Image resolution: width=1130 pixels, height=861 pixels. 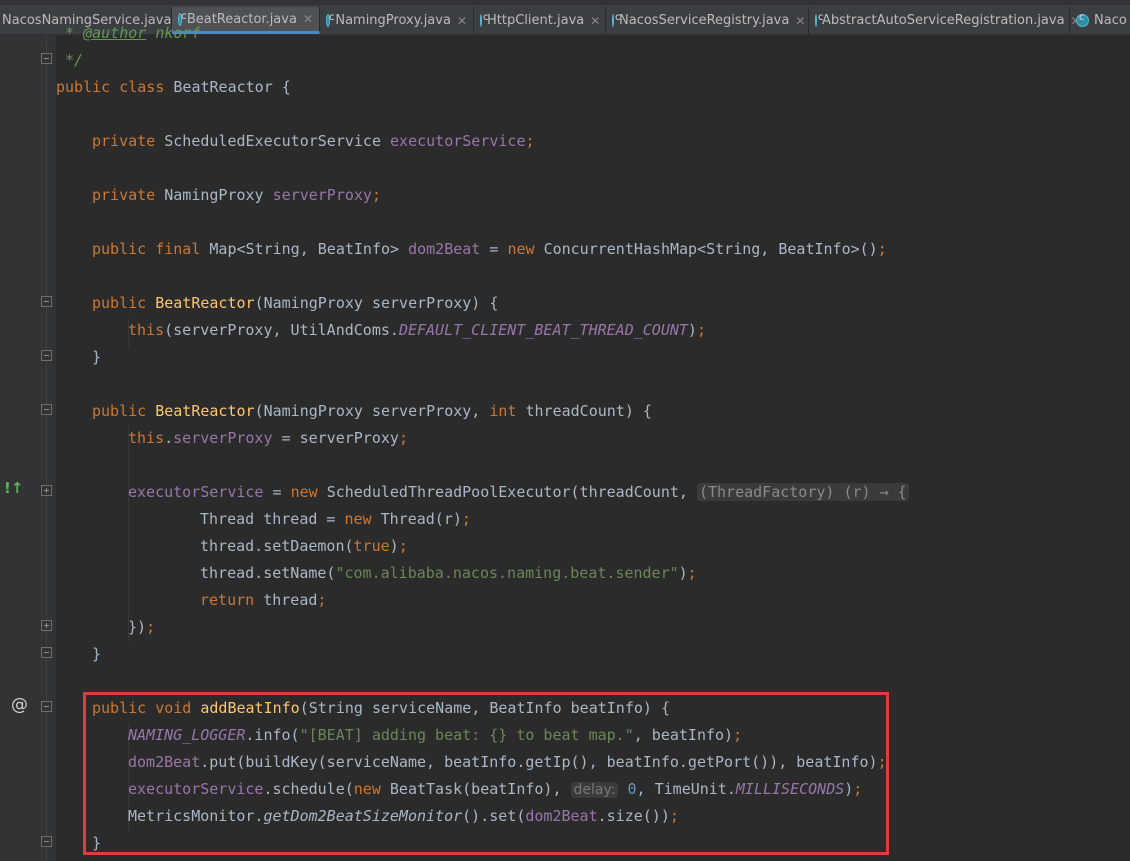 I want to click on comment-text: */, so click(x=70, y=60).